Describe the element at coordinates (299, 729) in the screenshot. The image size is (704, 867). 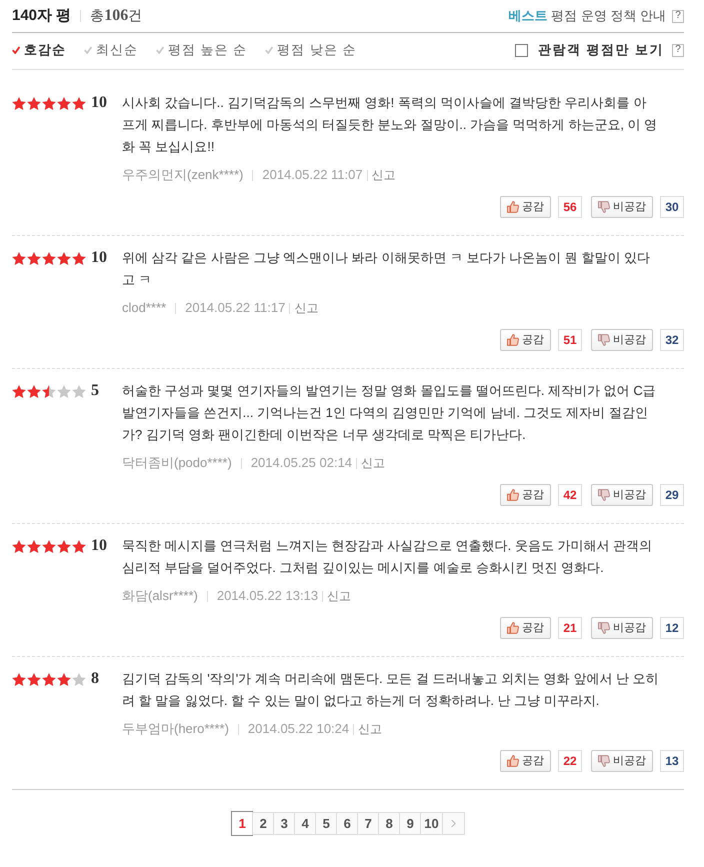
I see `review-date: 2014.05.22 10:24` at that location.